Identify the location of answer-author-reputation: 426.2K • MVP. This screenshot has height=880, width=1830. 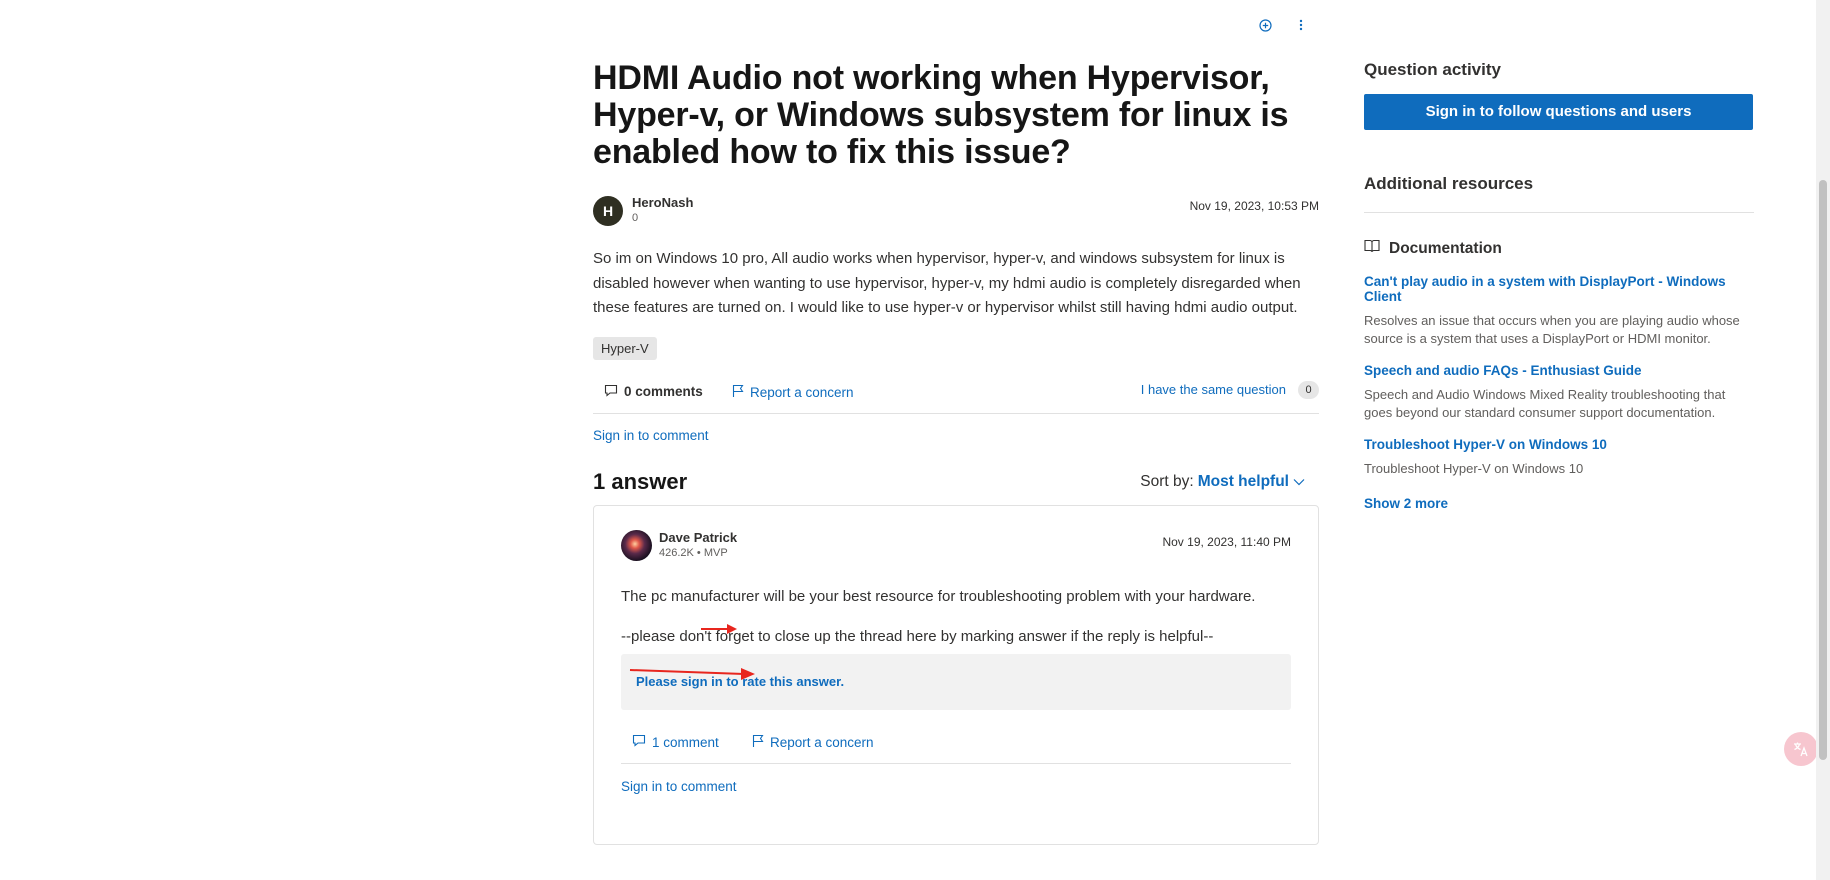
(693, 553).